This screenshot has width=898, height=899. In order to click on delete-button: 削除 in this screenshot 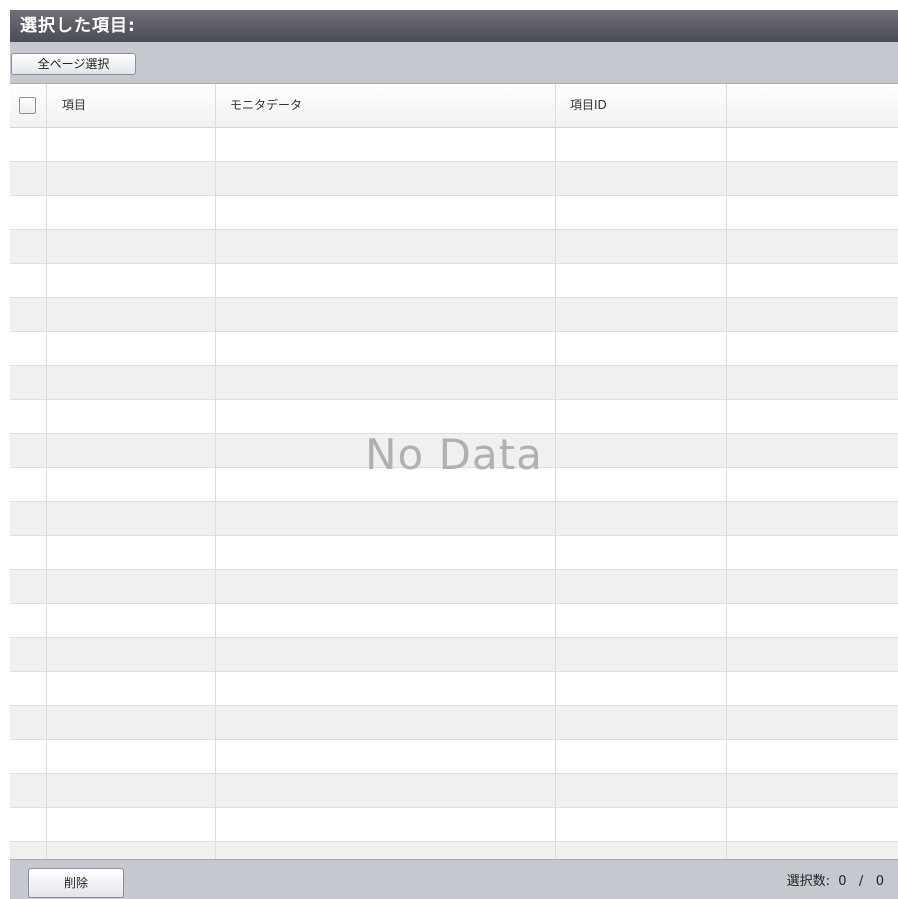, I will do `click(76, 883)`.